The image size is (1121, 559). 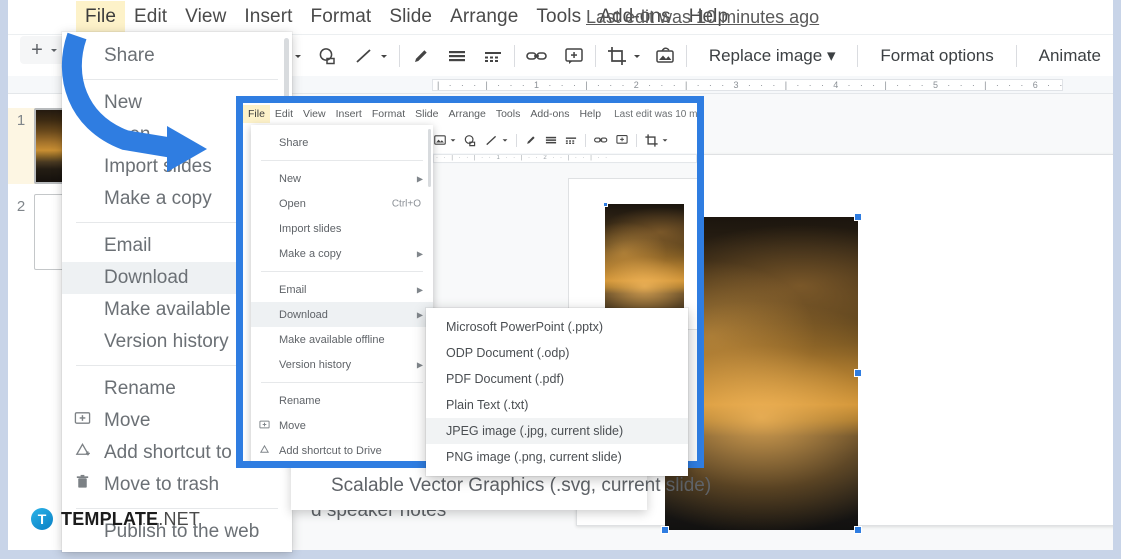 What do you see at coordinates (342, 178) in the screenshot?
I see `mini-file-menu-item-new: New ▶` at bounding box center [342, 178].